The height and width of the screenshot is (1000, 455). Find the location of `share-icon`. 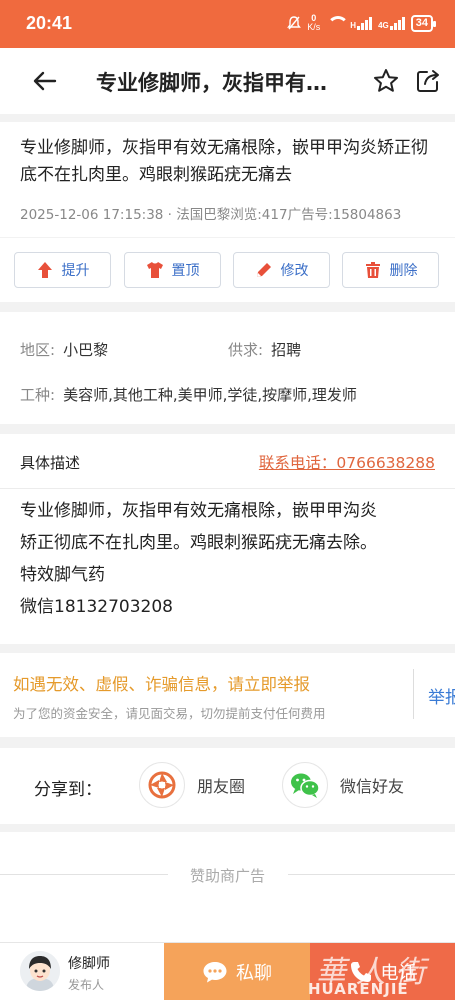

share-icon is located at coordinates (428, 81).